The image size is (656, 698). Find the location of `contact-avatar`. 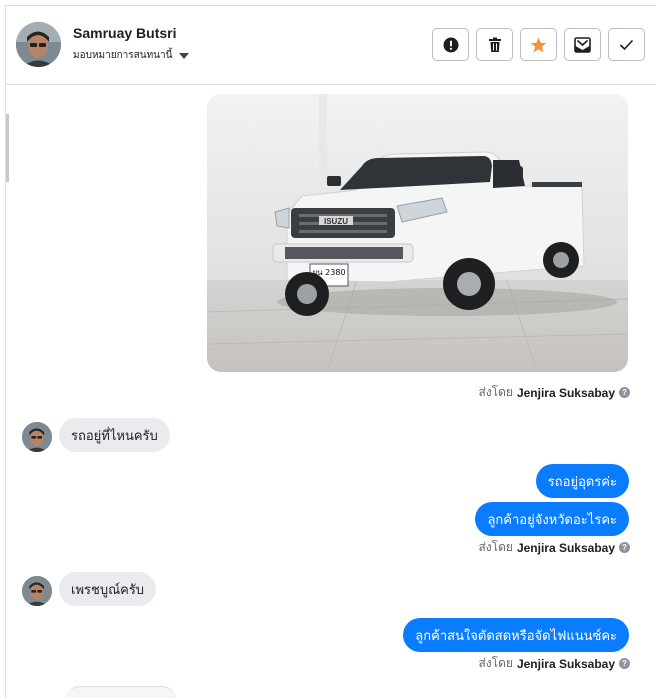

contact-avatar is located at coordinates (38, 44).